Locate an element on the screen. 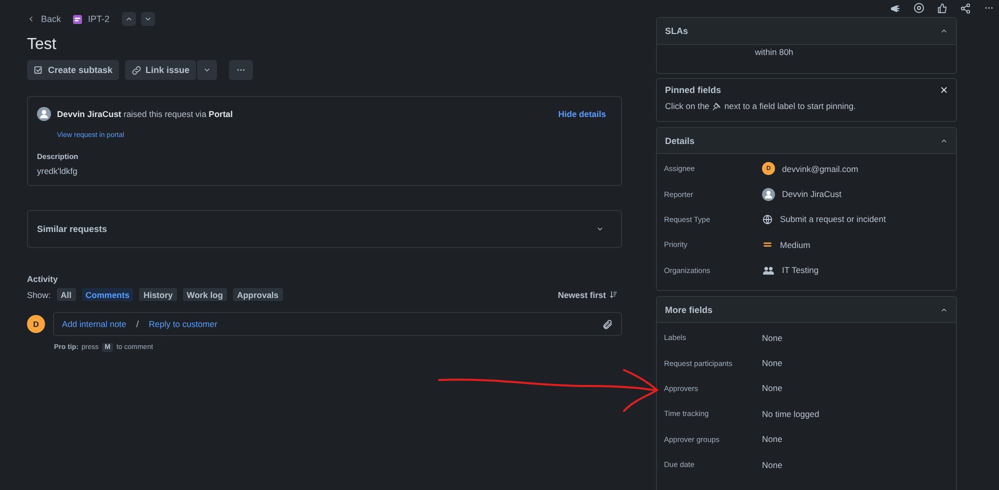 This screenshot has height=490, width=999. eye-icon is located at coordinates (919, 8).